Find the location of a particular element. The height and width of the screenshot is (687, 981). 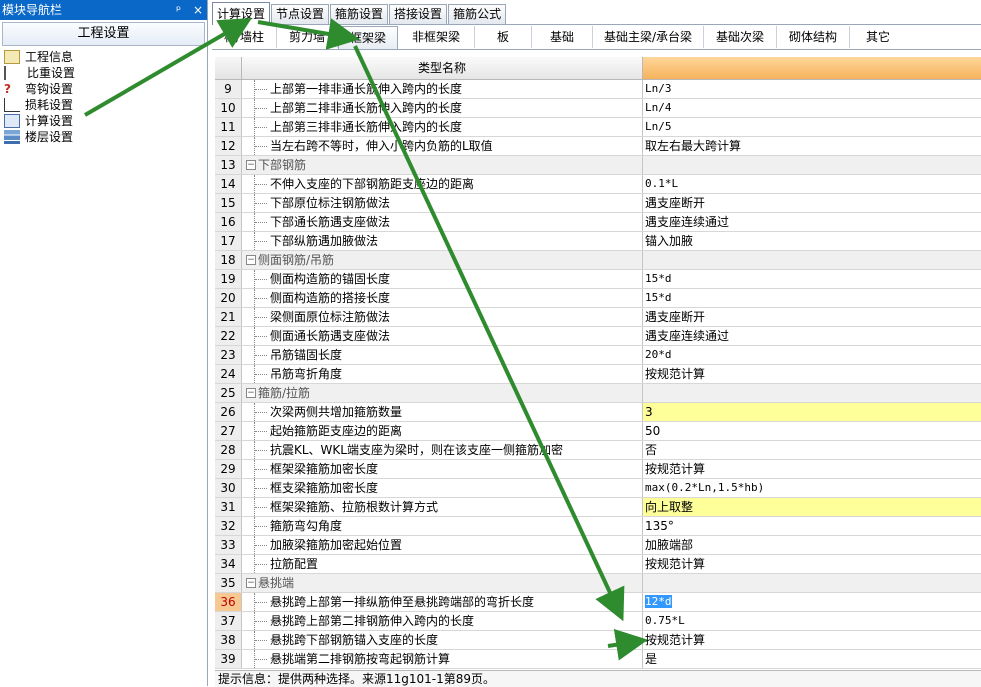

close-icon: × is located at coordinates (198, 10).